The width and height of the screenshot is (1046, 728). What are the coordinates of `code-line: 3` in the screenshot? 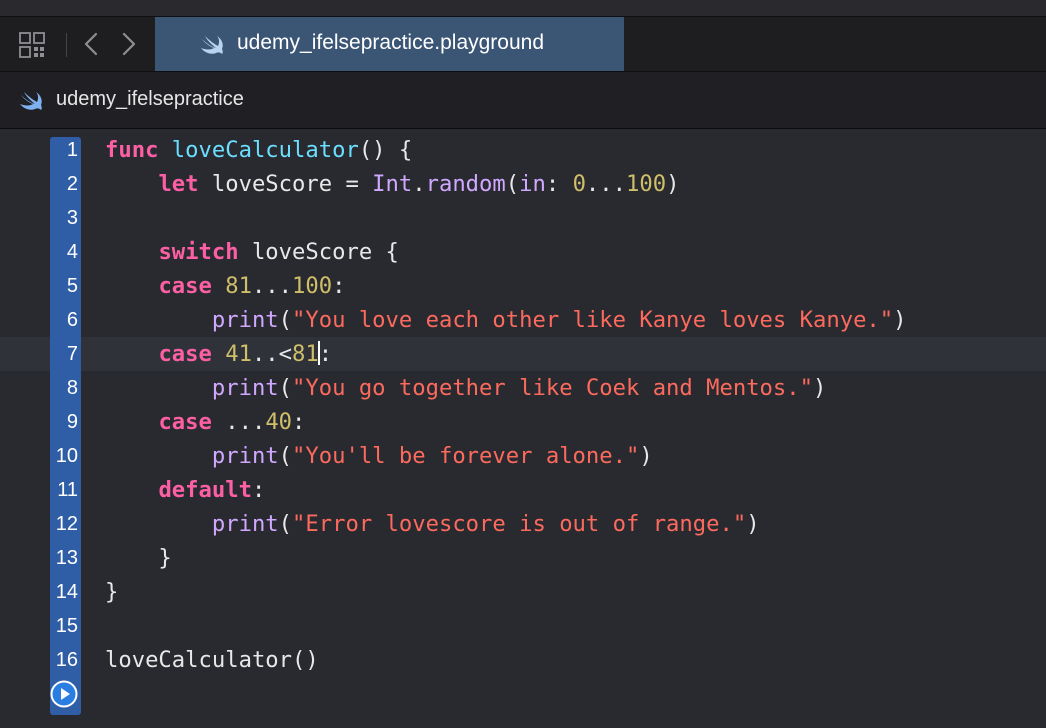 It's located at (523, 218).